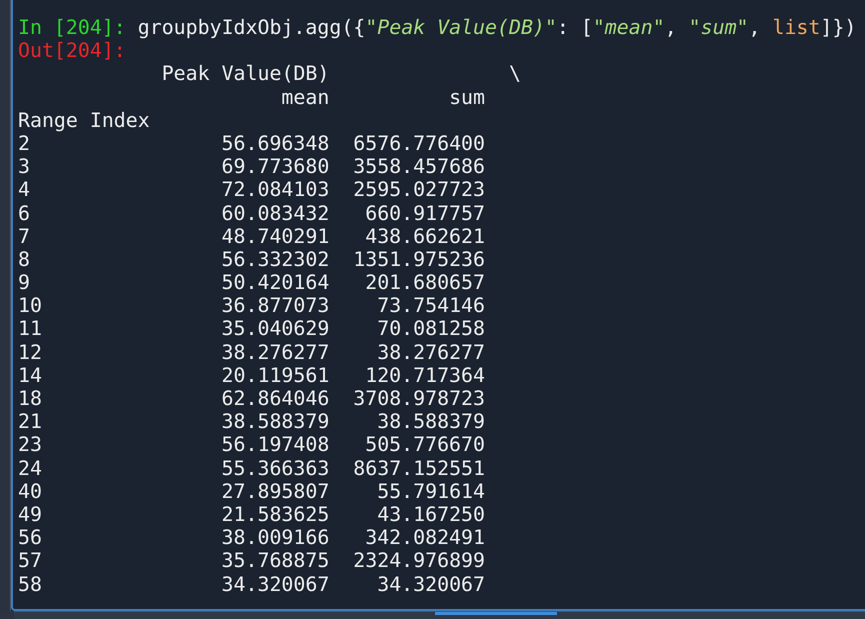  Describe the element at coordinates (305, 97) in the screenshot. I see `column-header: mean` at that location.